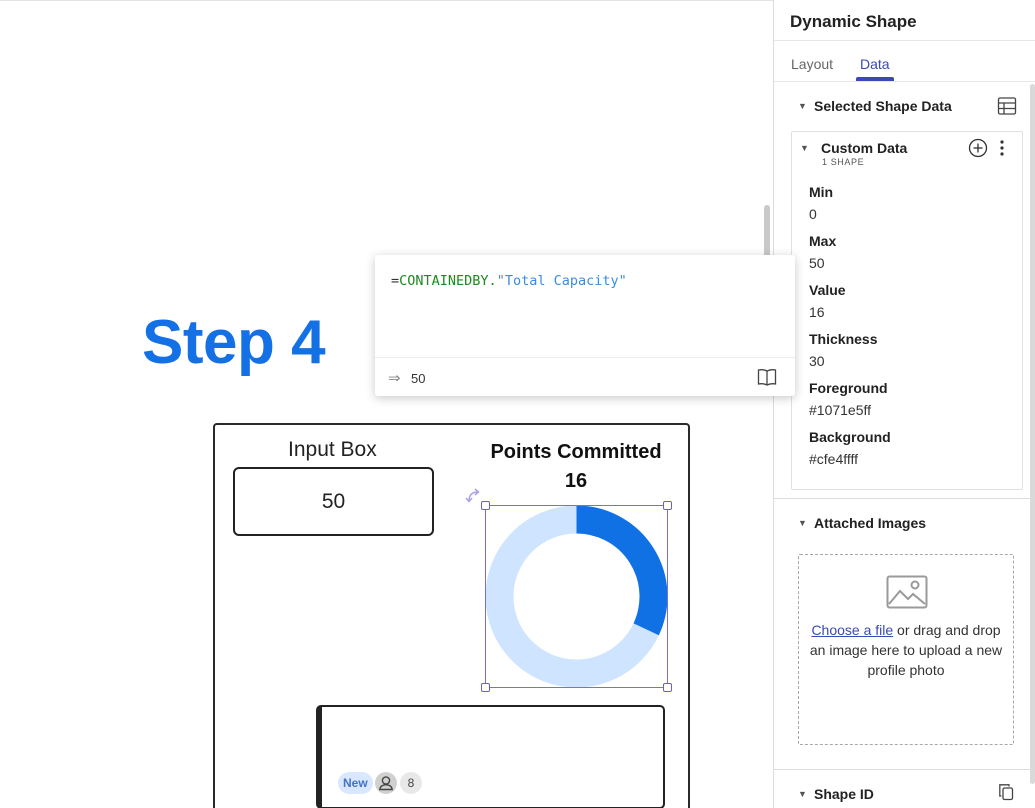 The height and width of the screenshot is (808, 1035). I want to click on field-value-value: 16, so click(817, 312).